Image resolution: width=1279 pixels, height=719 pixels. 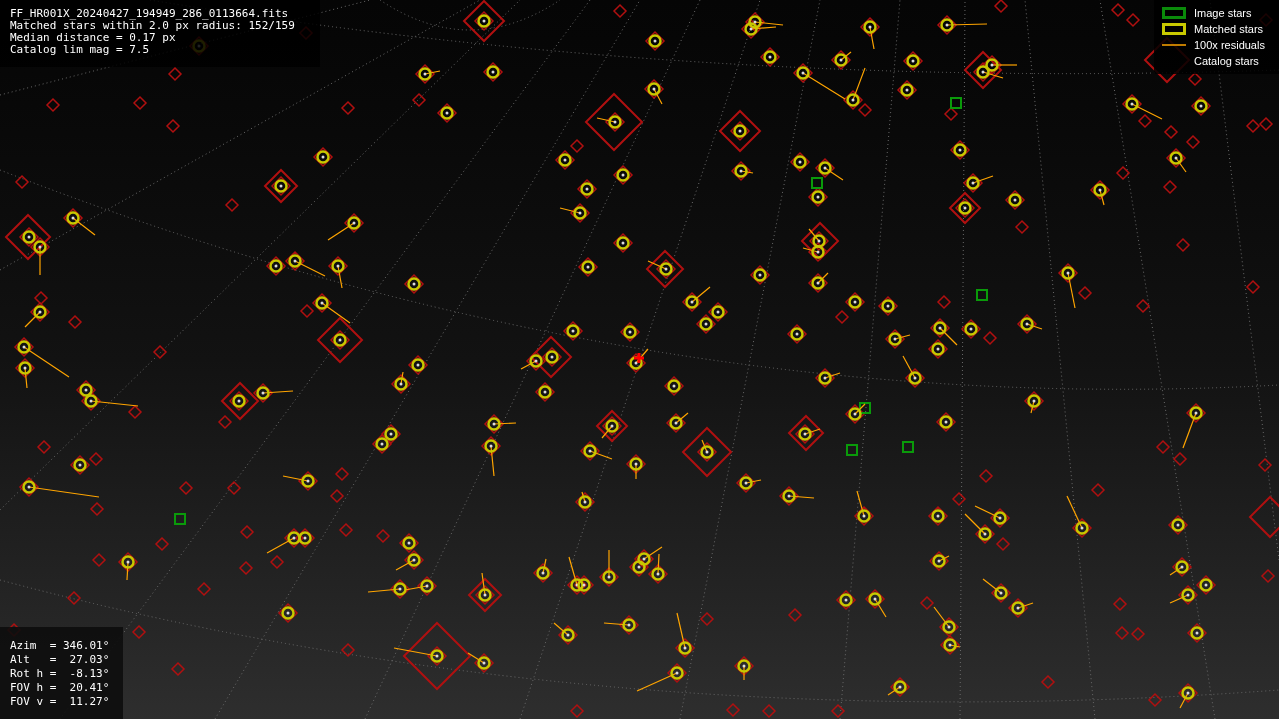 What do you see at coordinates (60, 660) in the screenshot?
I see `pointing-line: Alt = 27.03°` at bounding box center [60, 660].